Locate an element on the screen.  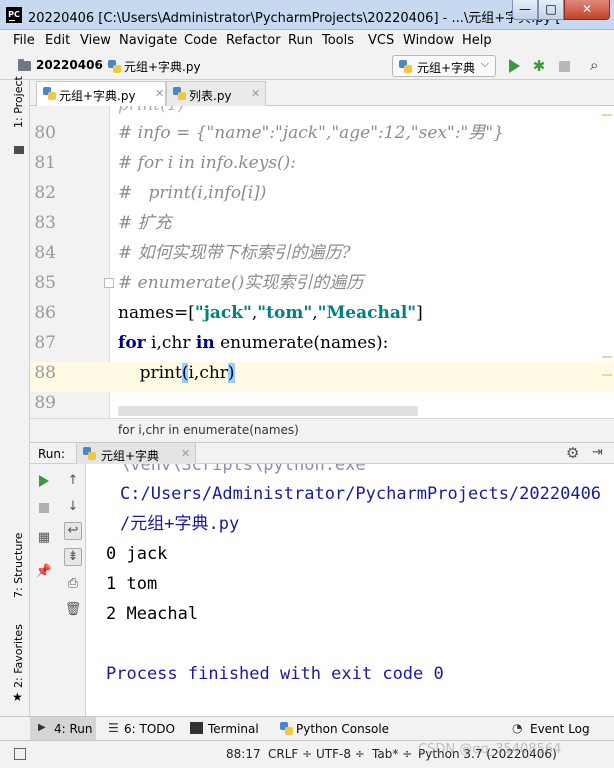
tab-tuple-dict: 元组+字典.py ✕ is located at coordinates (101, 93).